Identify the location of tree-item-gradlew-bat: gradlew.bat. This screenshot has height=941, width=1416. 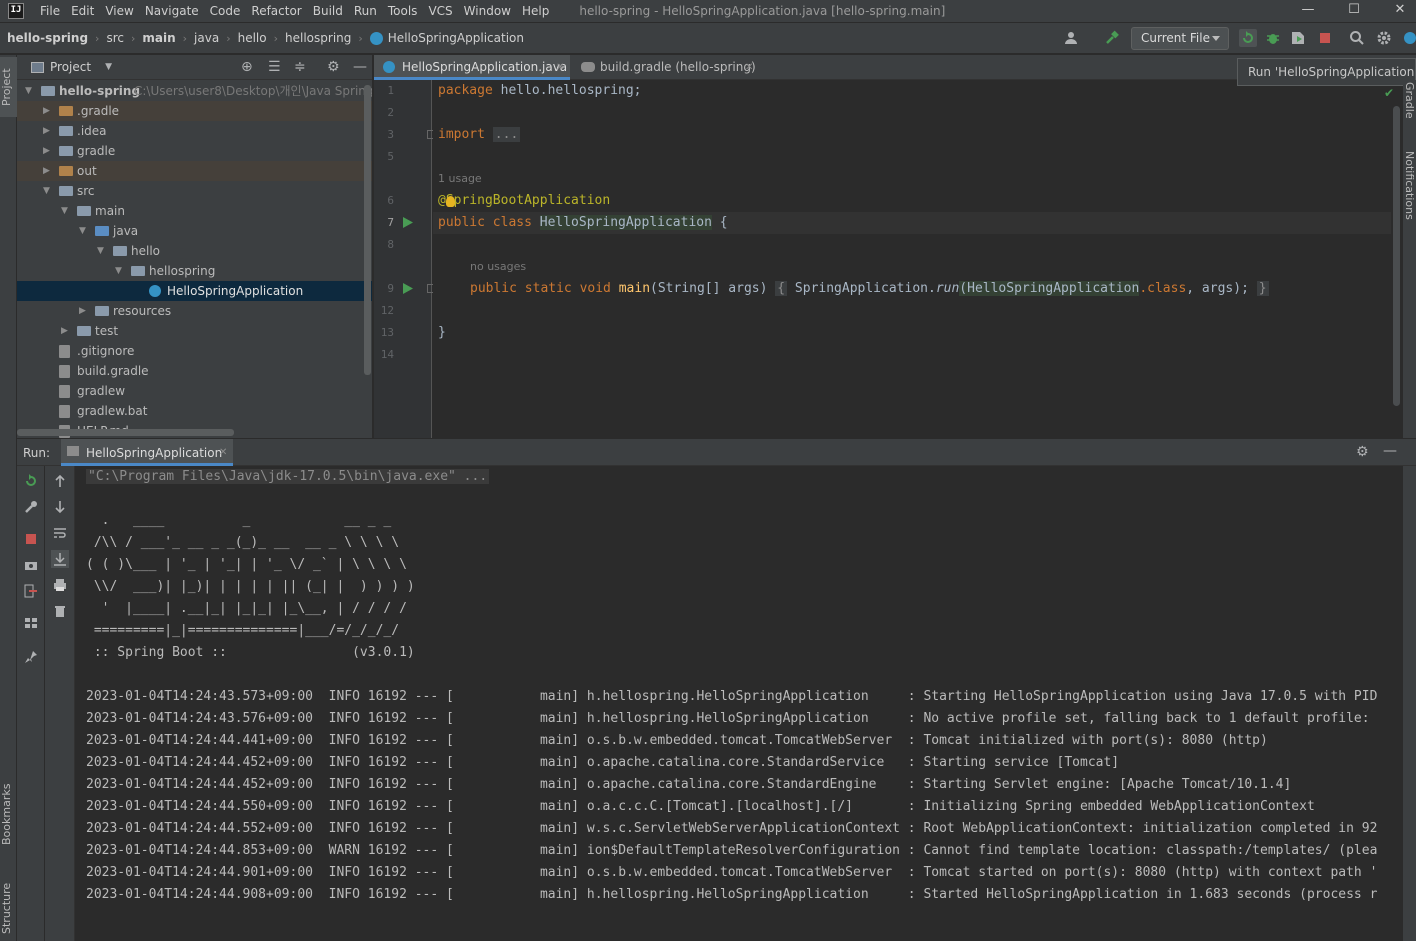
(194, 411).